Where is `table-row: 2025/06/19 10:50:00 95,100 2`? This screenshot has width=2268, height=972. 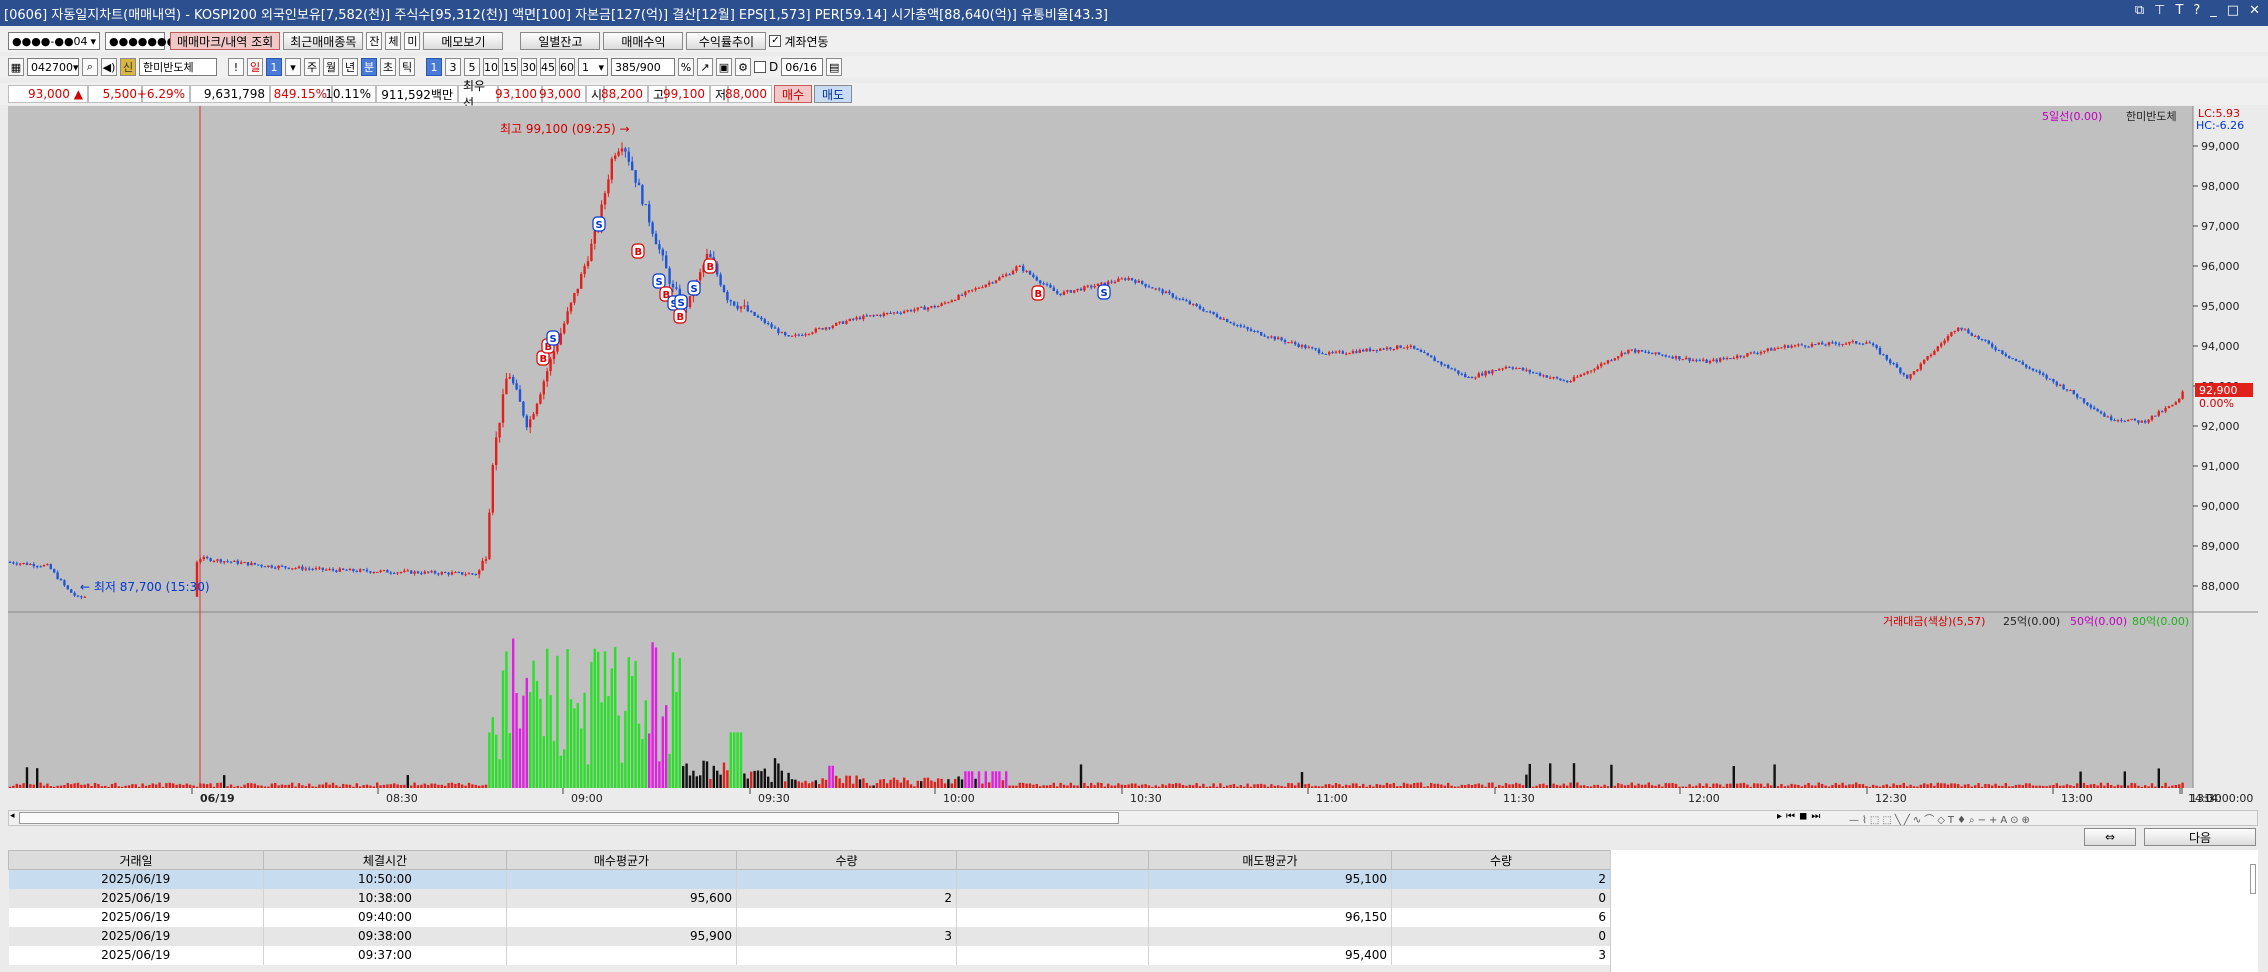 table-row: 2025/06/19 10:50:00 95,100 2 is located at coordinates (809, 879).